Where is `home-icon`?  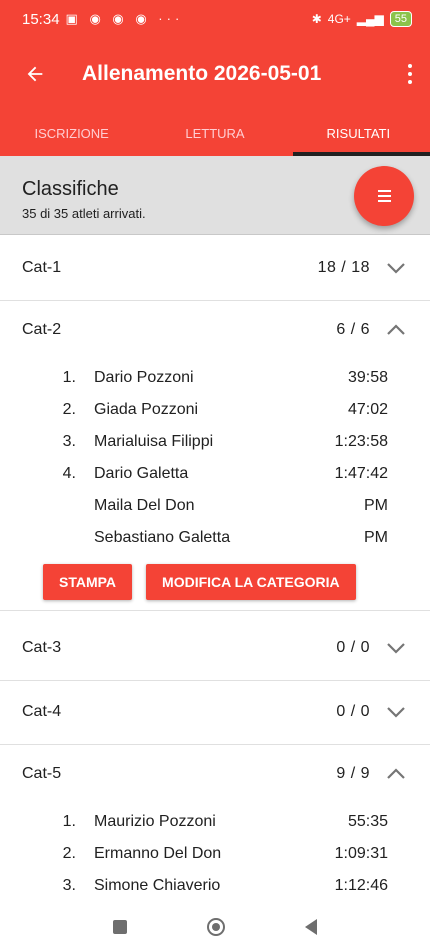
home-icon is located at coordinates (216, 927).